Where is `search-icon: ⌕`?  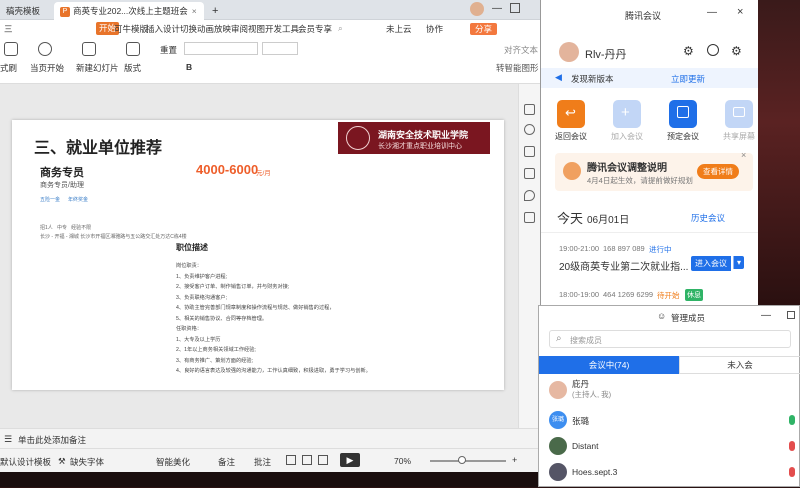
search-icon: ⌕ is located at coordinates (340, 28).